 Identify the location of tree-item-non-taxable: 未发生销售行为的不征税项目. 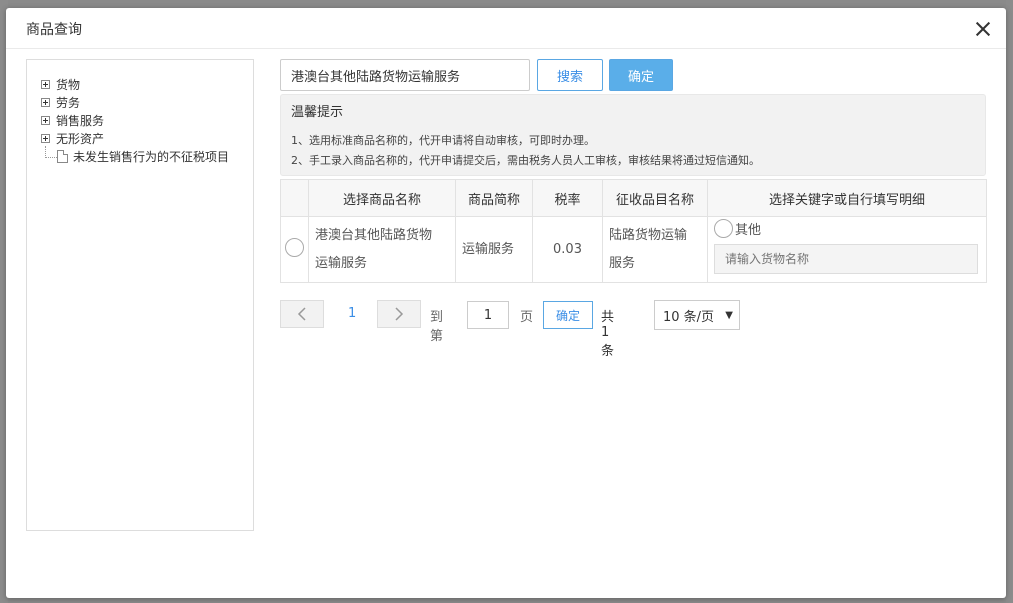
(143, 156).